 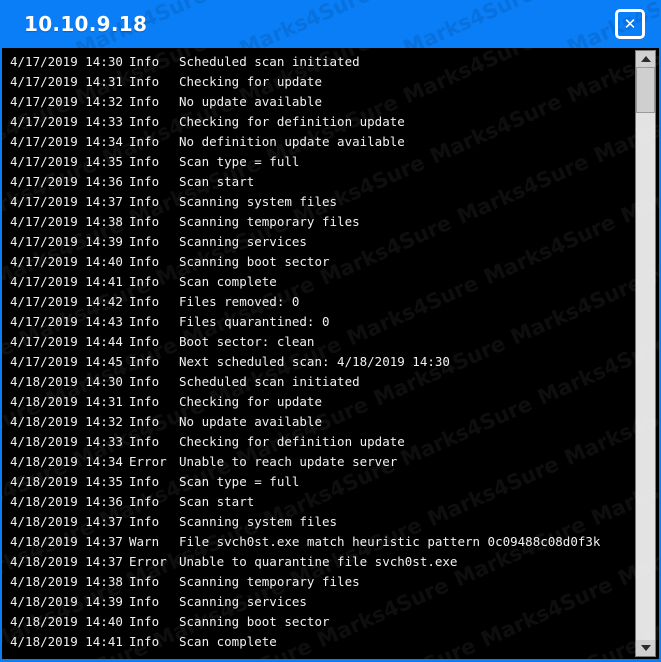 I want to click on log-row-date: 4/18/2019 14:36, so click(x=66, y=501).